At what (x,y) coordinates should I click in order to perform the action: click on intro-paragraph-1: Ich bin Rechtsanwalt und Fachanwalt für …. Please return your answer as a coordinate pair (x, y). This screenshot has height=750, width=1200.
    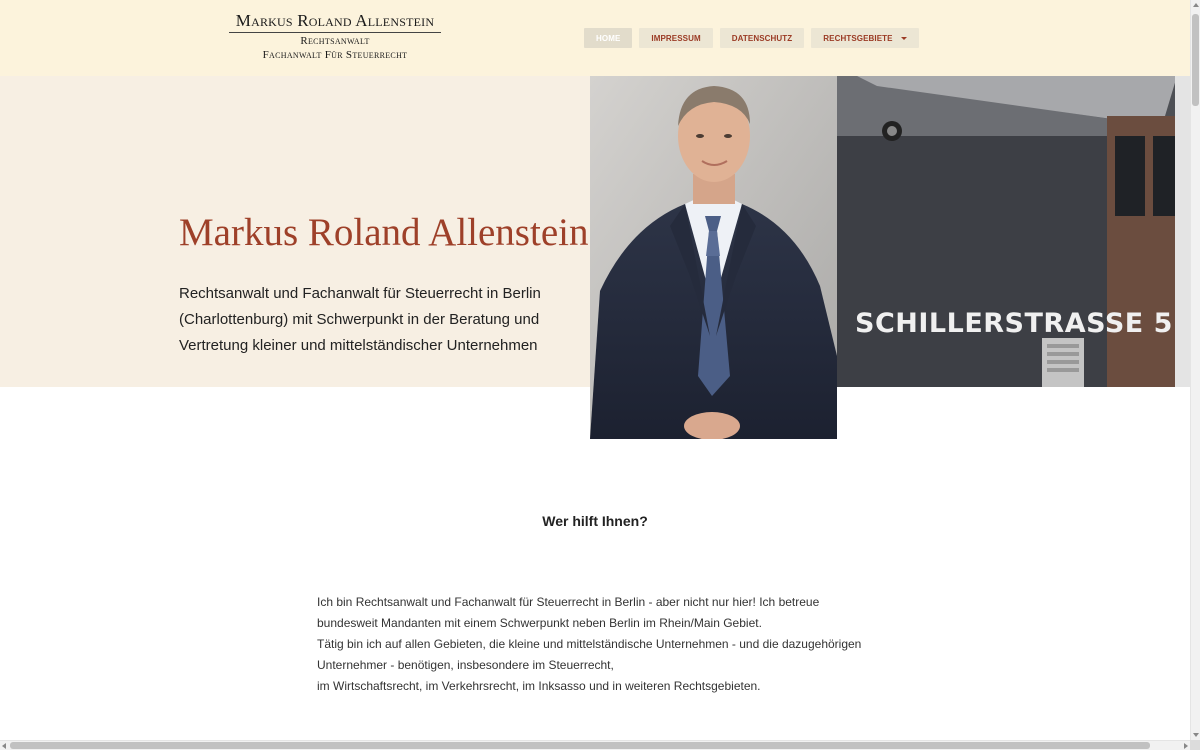
    Looking at the image, I should click on (568, 612).